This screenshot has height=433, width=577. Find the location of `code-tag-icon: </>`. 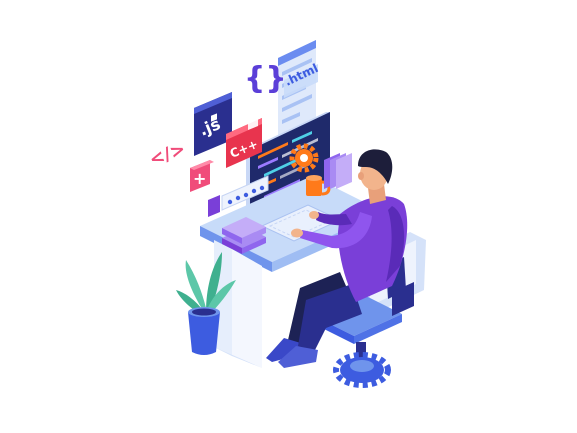

code-tag-icon: </> is located at coordinates (168, 154).